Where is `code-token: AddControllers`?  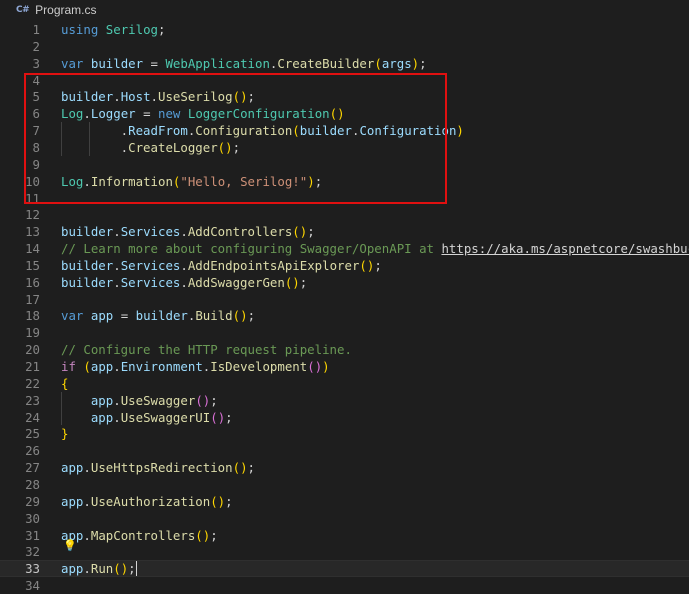
code-token: AddControllers is located at coordinates (240, 232).